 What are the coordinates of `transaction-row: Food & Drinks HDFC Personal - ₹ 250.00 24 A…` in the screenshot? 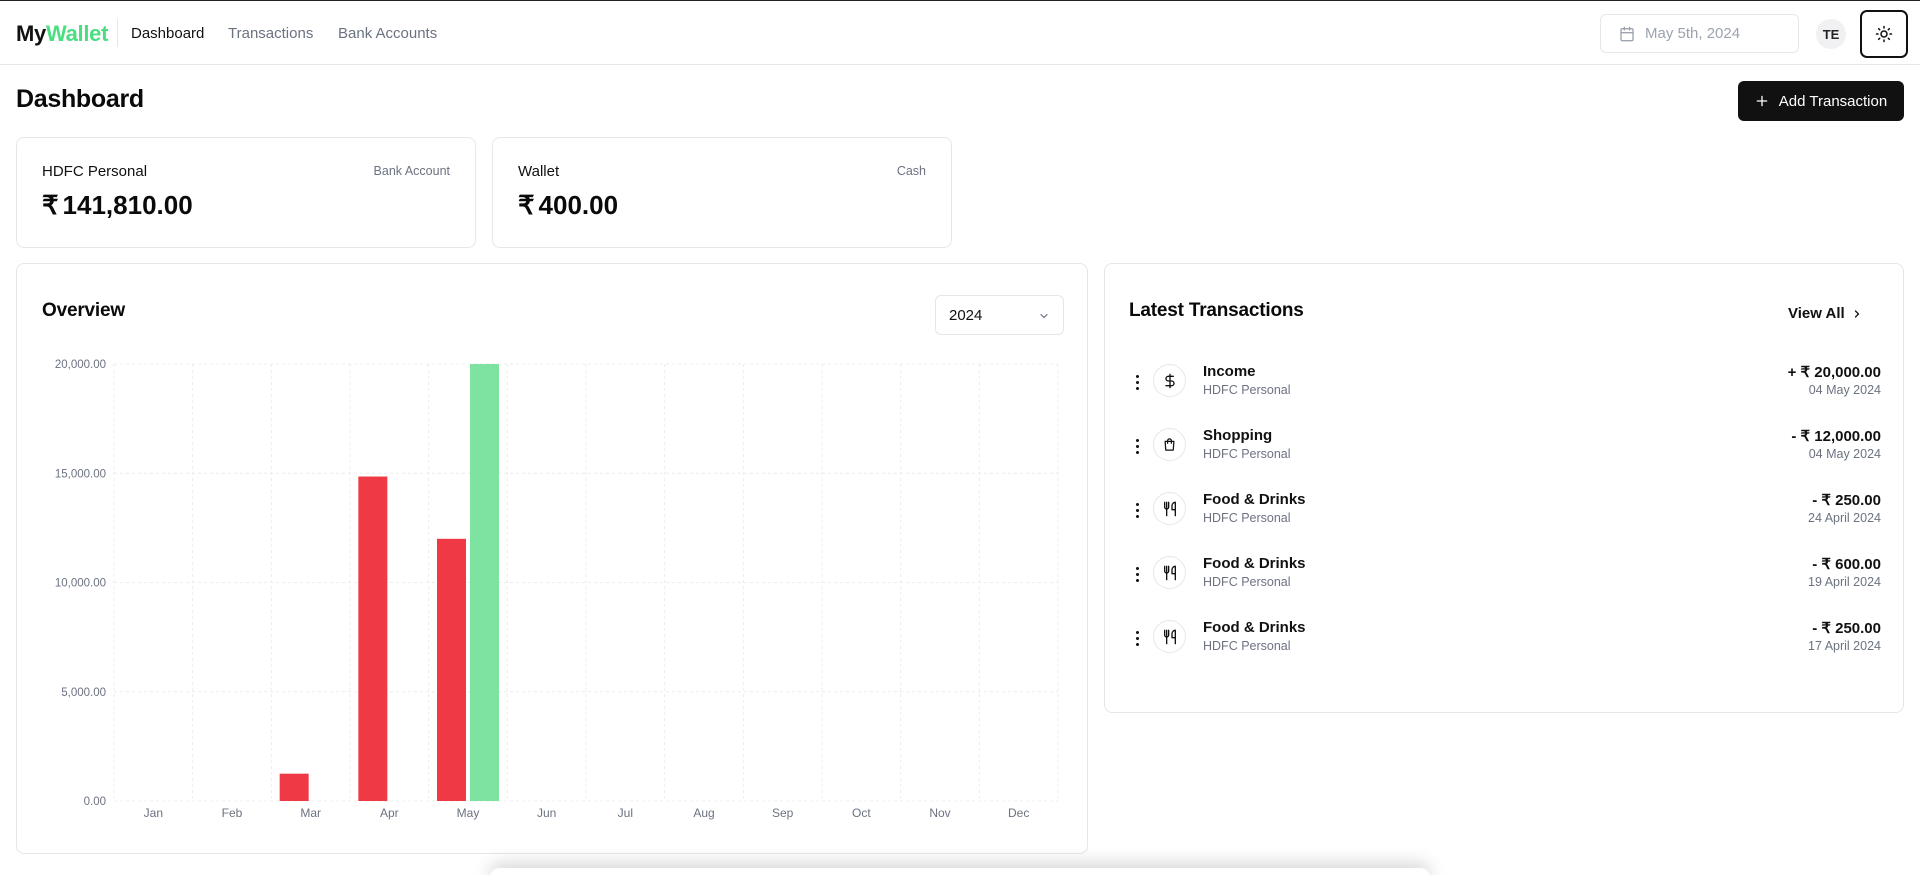 It's located at (1505, 523).